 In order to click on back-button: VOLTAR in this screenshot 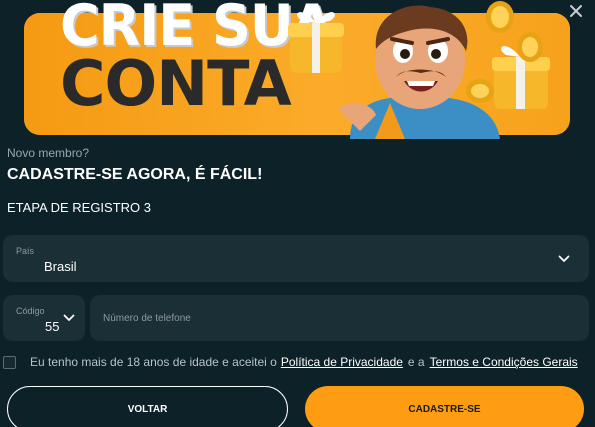, I will do `click(147, 406)`.